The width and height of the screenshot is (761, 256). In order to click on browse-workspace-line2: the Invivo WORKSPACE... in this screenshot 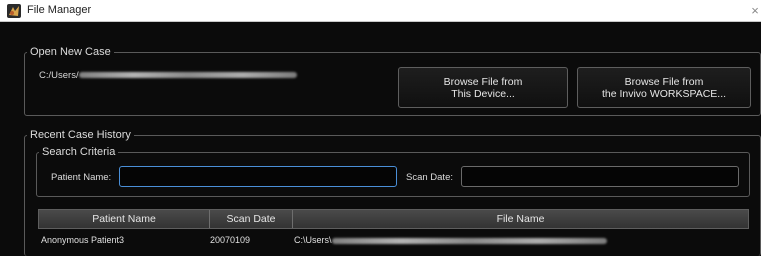, I will do `click(664, 93)`.